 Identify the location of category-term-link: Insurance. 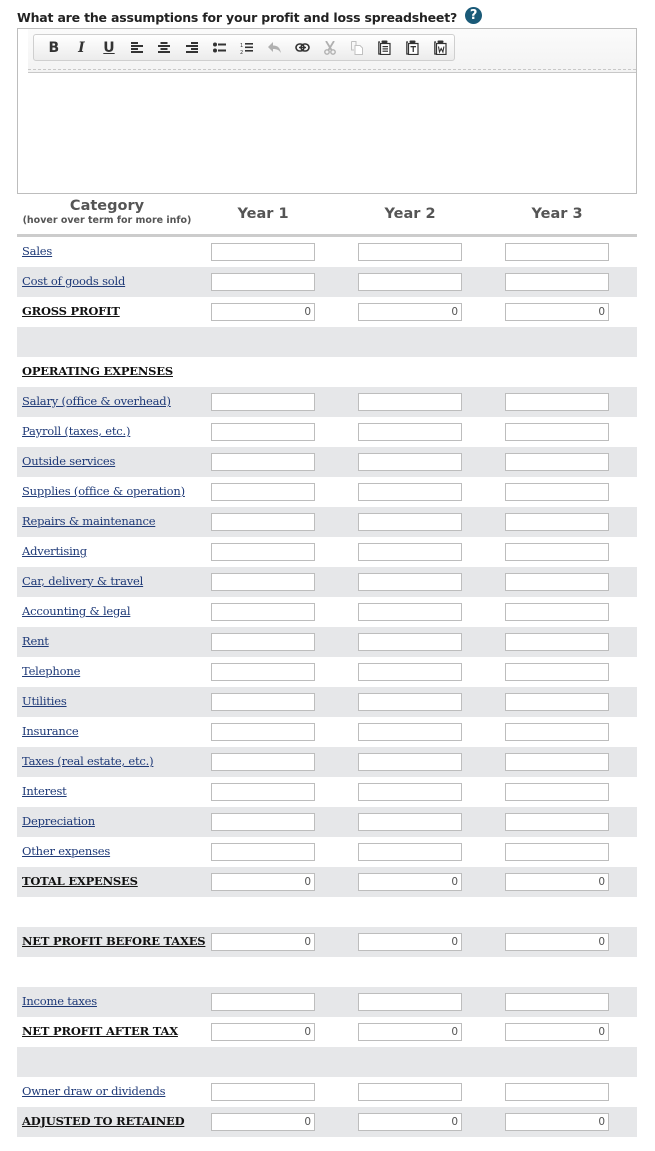
(50, 731).